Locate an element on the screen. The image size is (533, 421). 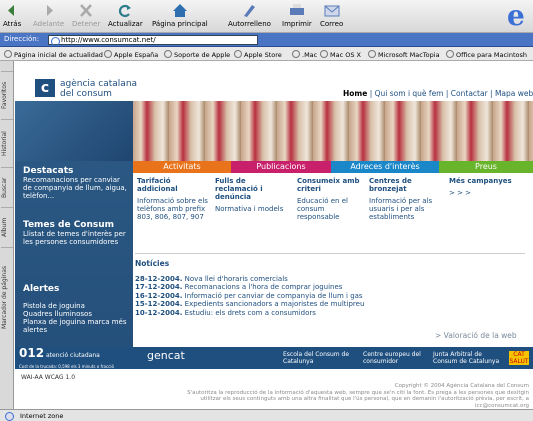
tab-label: Activitats is located at coordinates (182, 166).